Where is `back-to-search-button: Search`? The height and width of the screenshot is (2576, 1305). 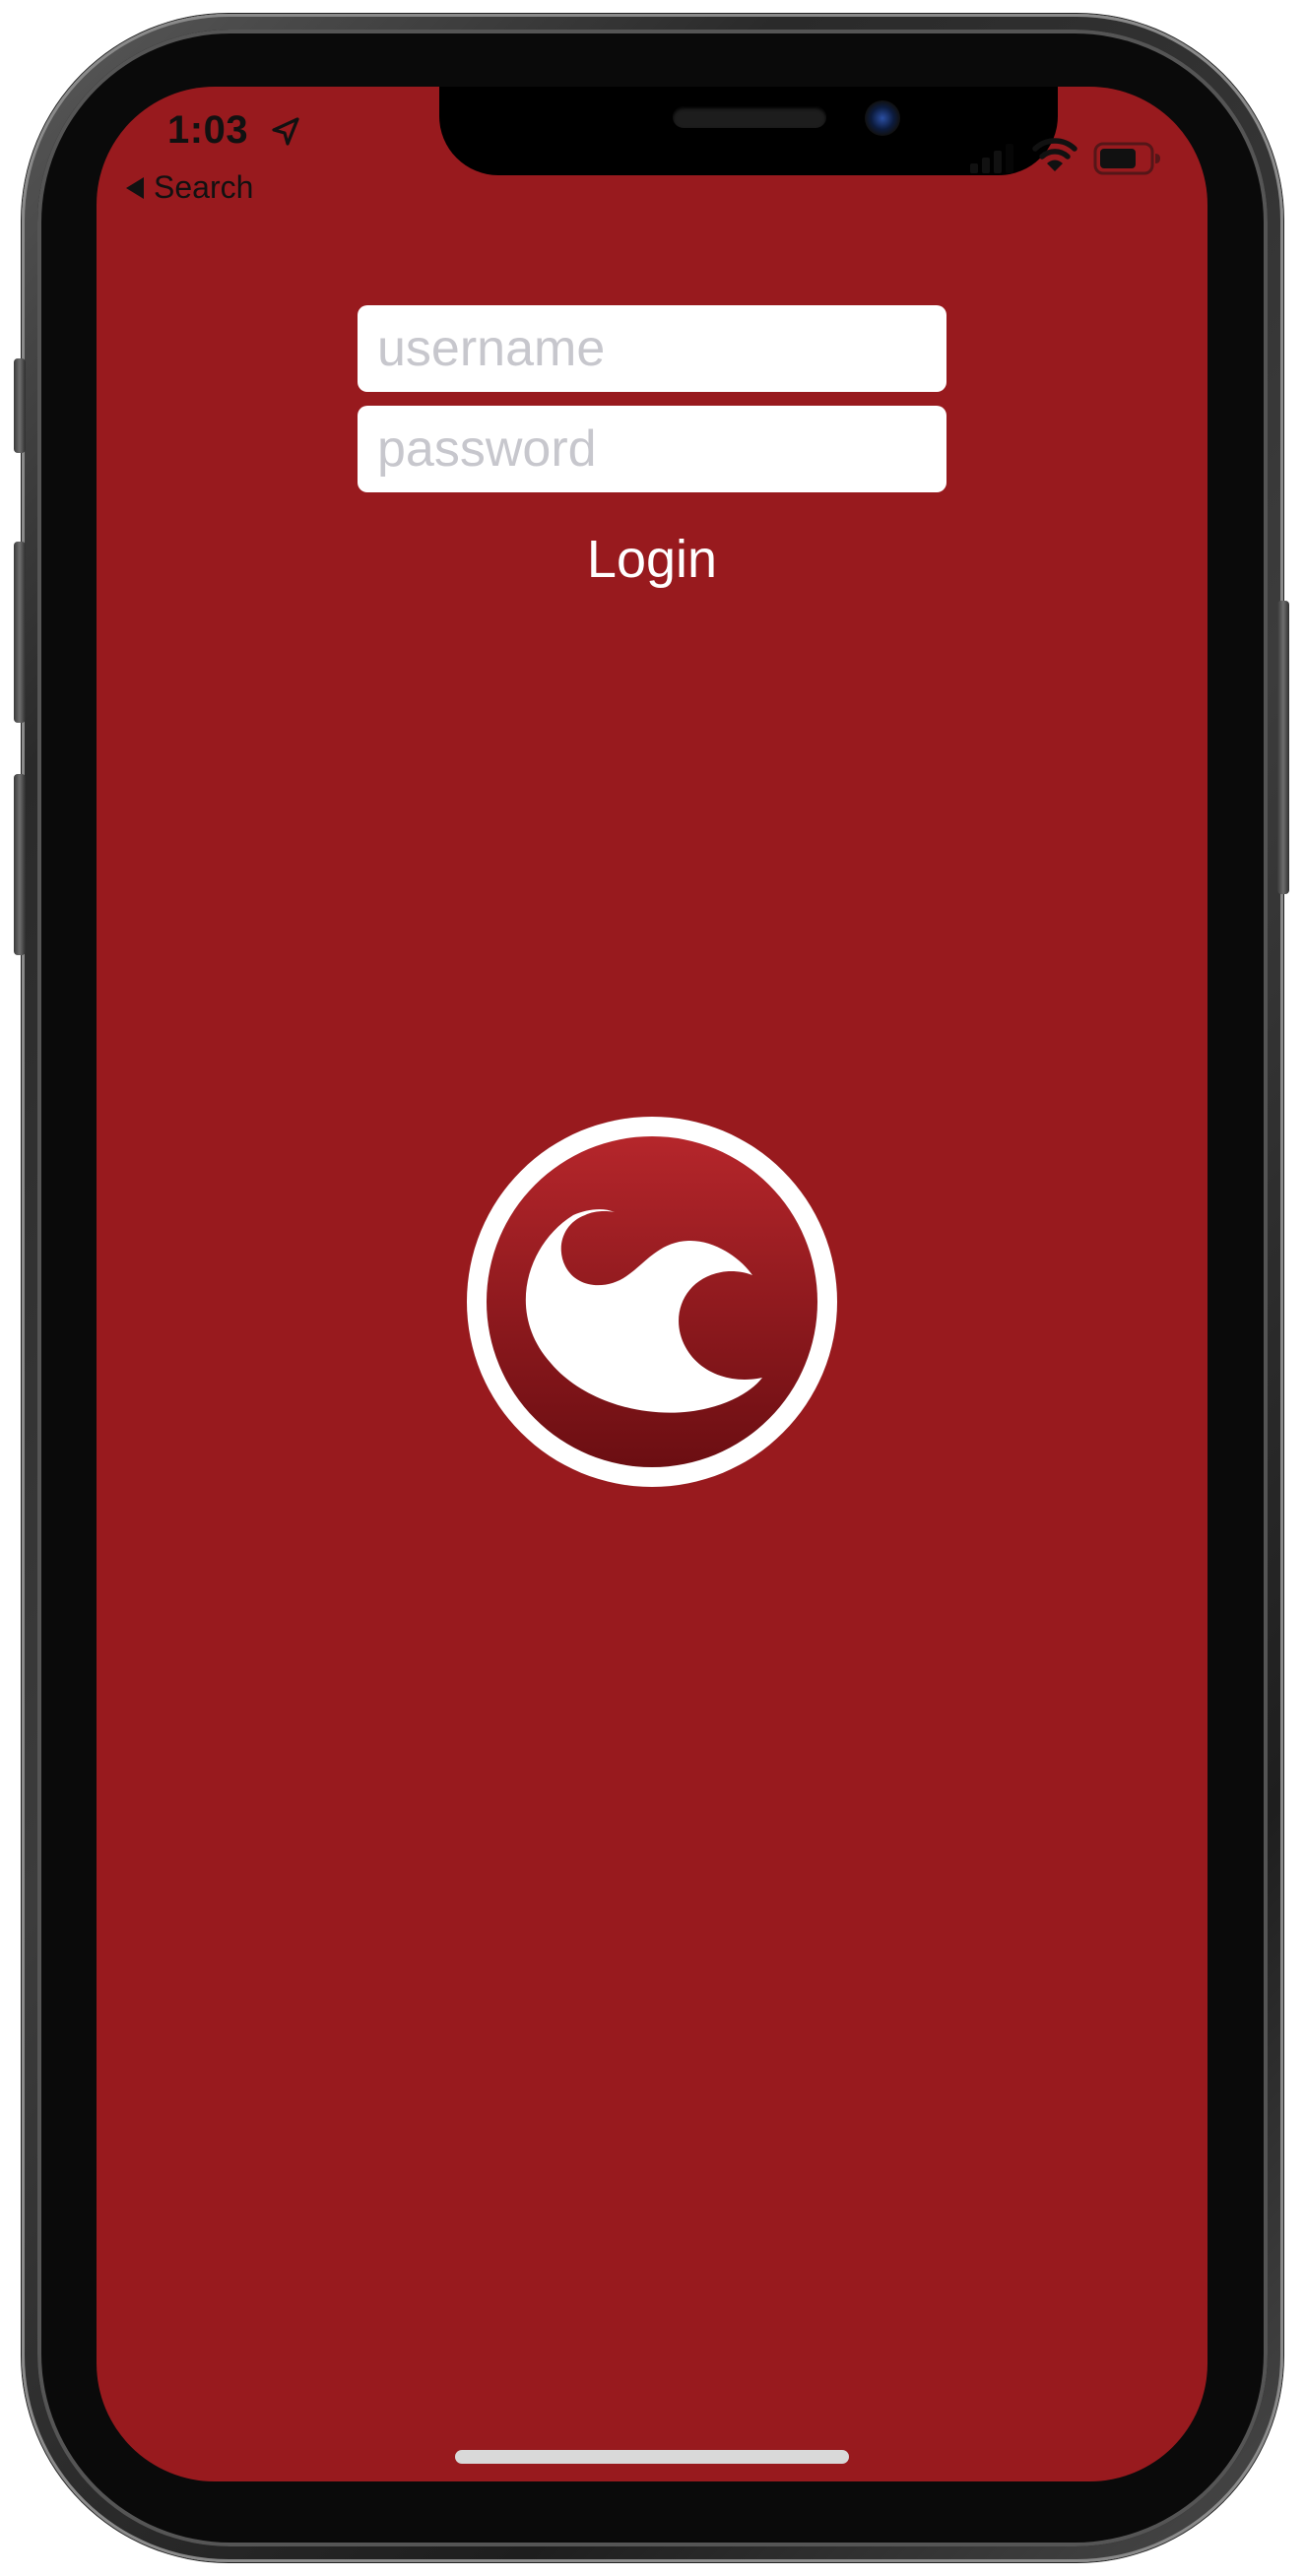 back-to-search-button: Search is located at coordinates (189, 187).